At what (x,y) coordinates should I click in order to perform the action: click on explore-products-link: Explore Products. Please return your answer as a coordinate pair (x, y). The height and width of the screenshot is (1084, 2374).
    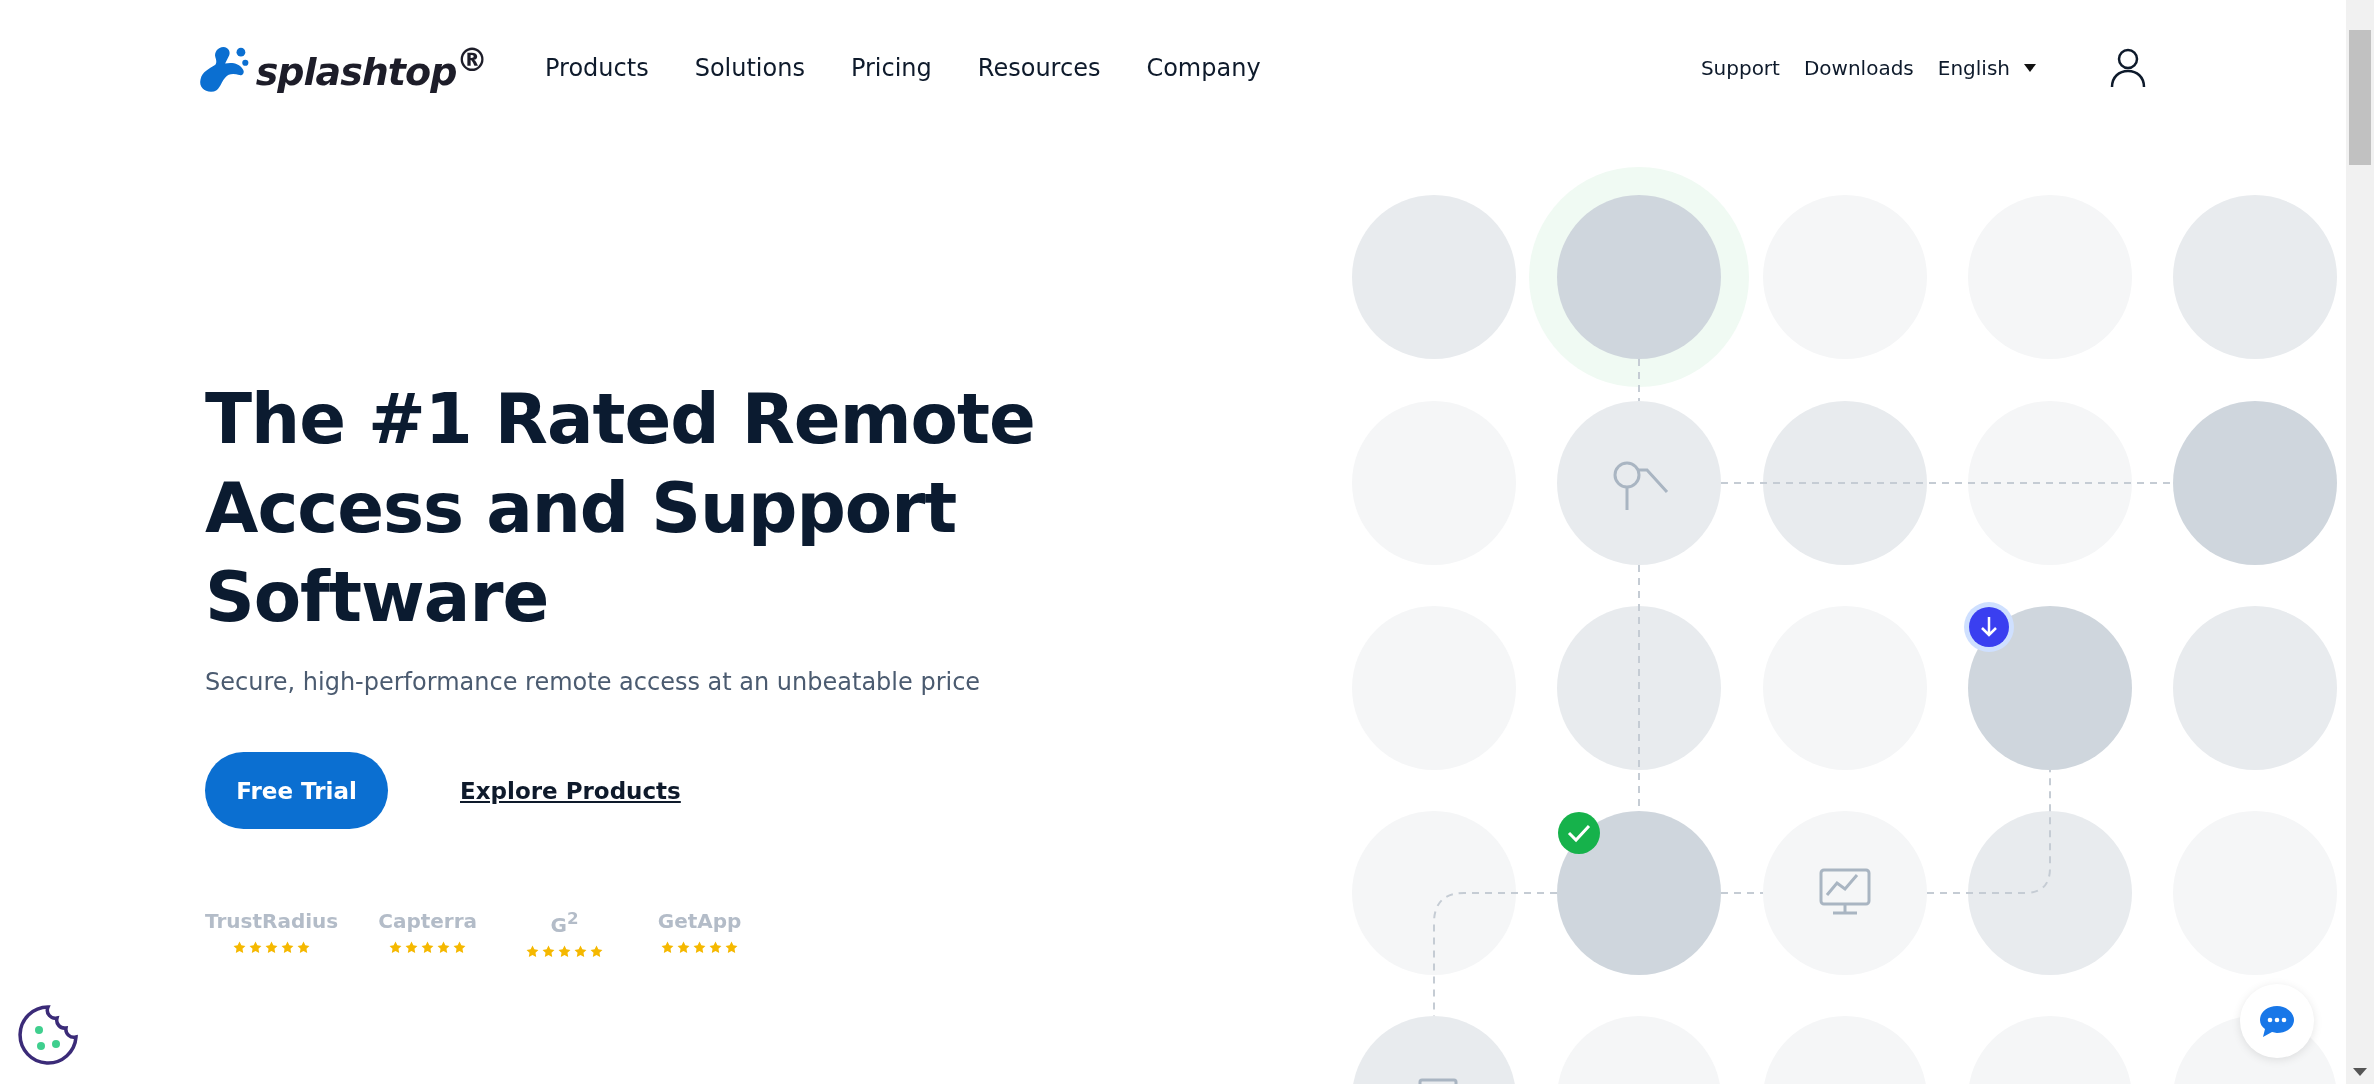
    Looking at the image, I should click on (570, 790).